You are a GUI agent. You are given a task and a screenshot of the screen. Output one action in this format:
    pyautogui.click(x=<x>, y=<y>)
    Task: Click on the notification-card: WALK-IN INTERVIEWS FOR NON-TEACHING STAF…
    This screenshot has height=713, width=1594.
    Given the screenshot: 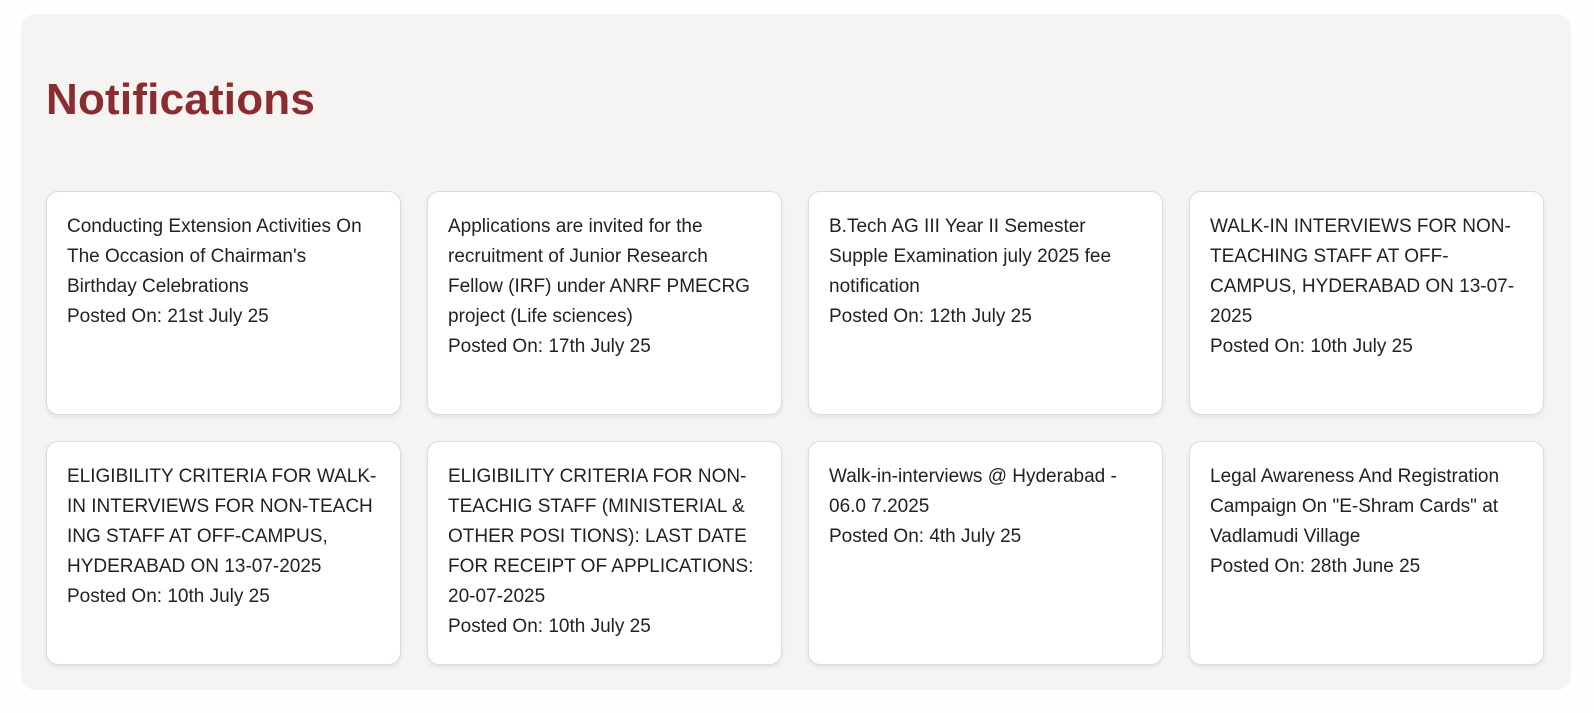 What is the action you would take?
    pyautogui.click(x=1366, y=303)
    